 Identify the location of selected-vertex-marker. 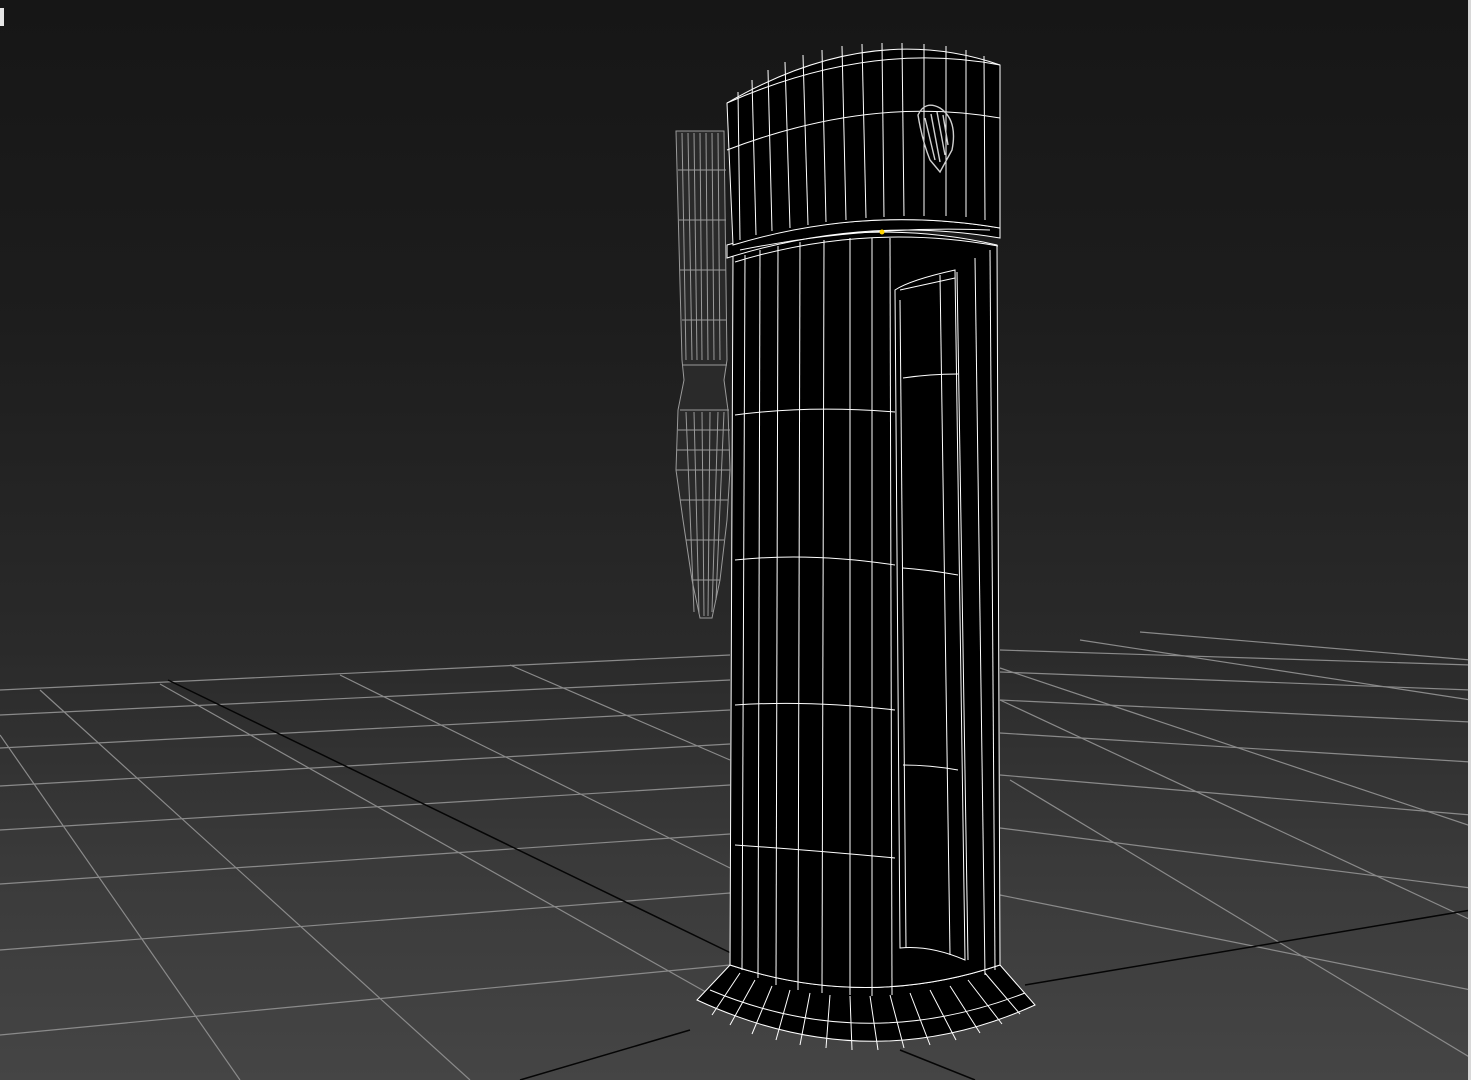
(882, 232).